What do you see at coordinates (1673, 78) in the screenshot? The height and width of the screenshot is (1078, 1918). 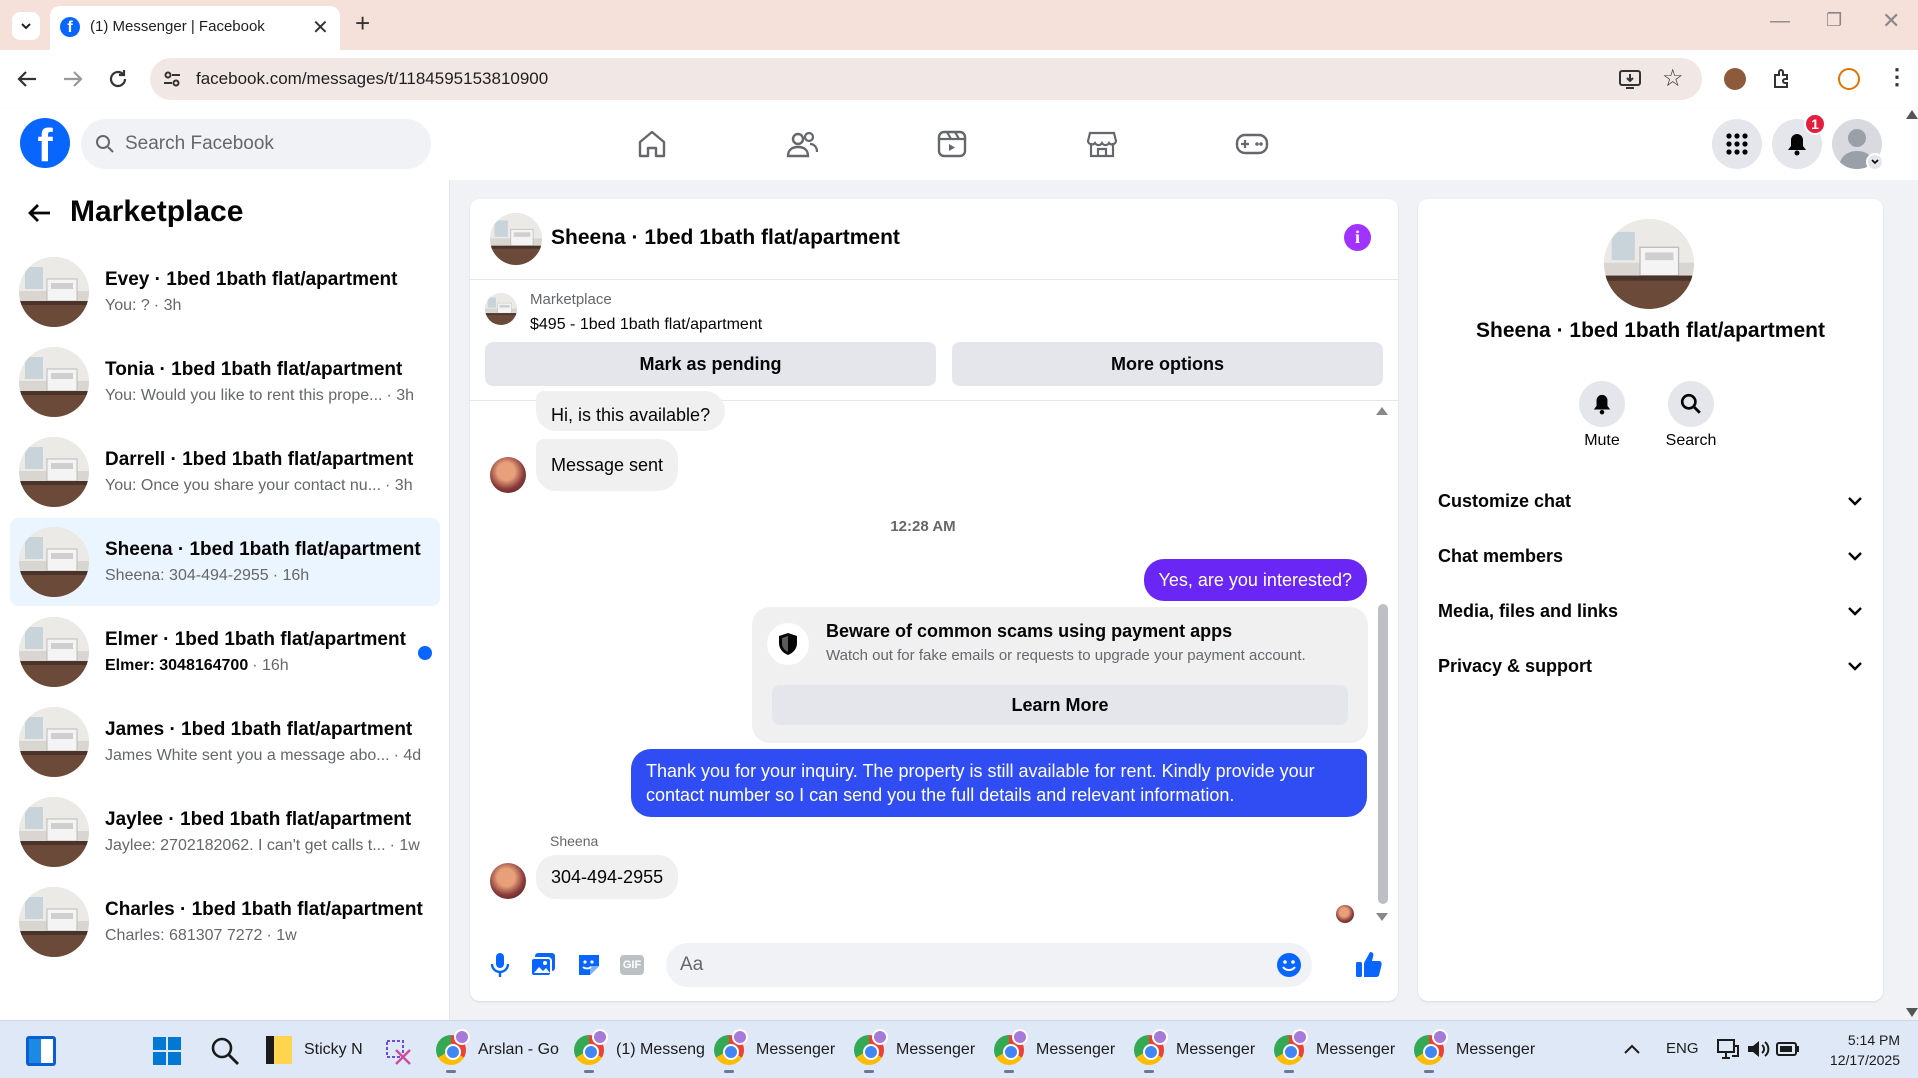 I see `bookmark-star-icon: ☆` at bounding box center [1673, 78].